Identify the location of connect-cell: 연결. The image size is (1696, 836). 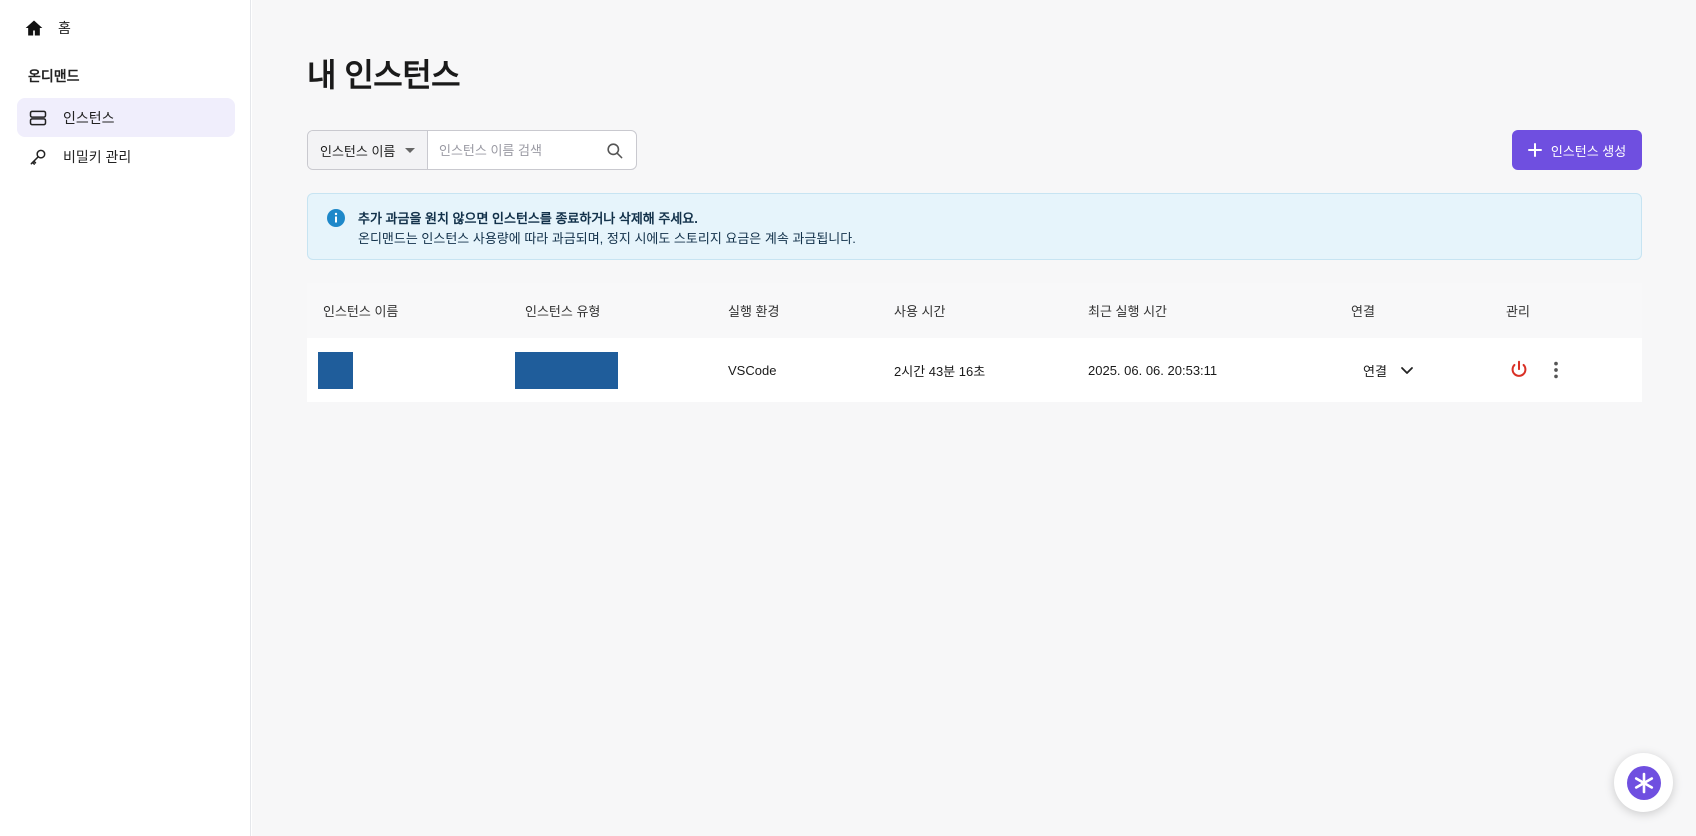
(1389, 370).